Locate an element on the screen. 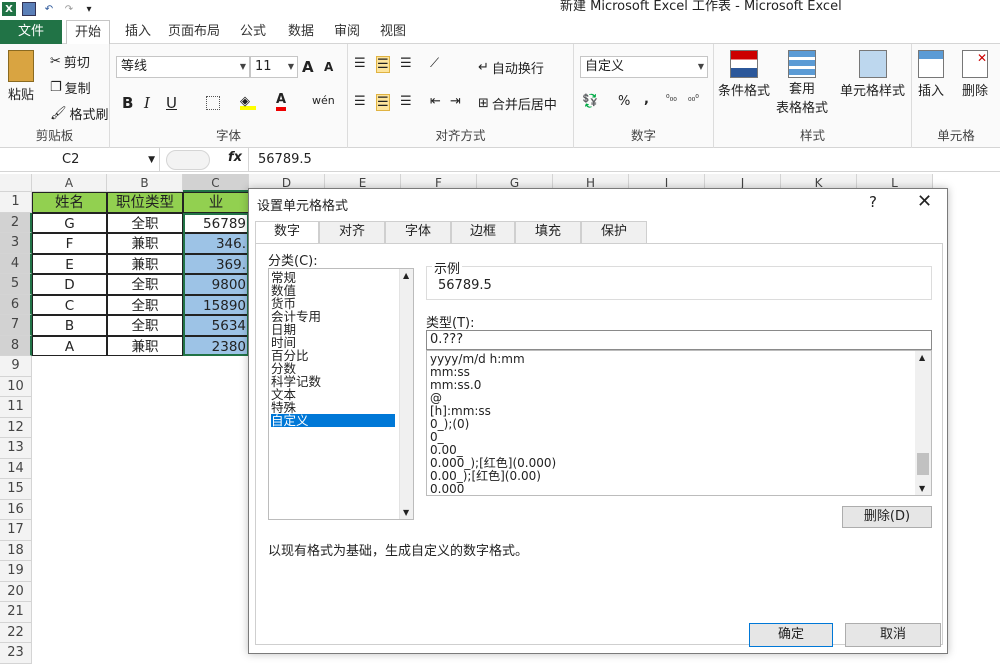 The image size is (1000, 667). cell: 2380 is located at coordinates (216, 345).